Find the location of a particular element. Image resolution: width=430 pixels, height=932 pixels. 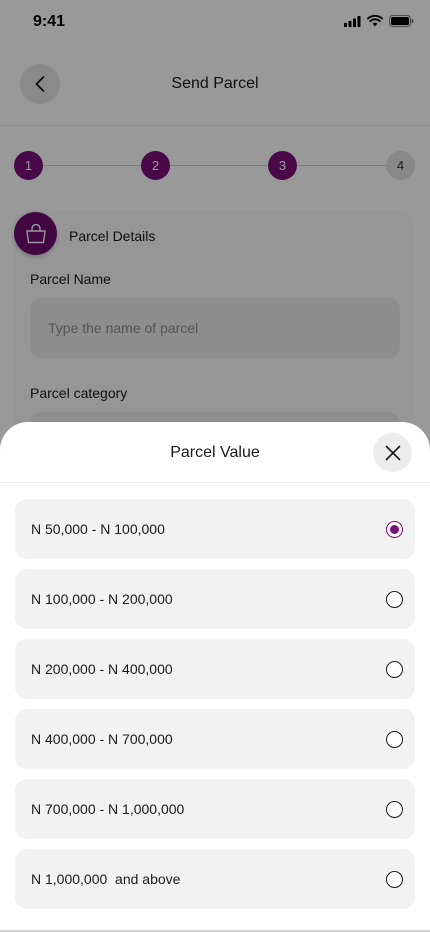

option-label: N 700,000 - N 1,000,000 is located at coordinates (108, 809).